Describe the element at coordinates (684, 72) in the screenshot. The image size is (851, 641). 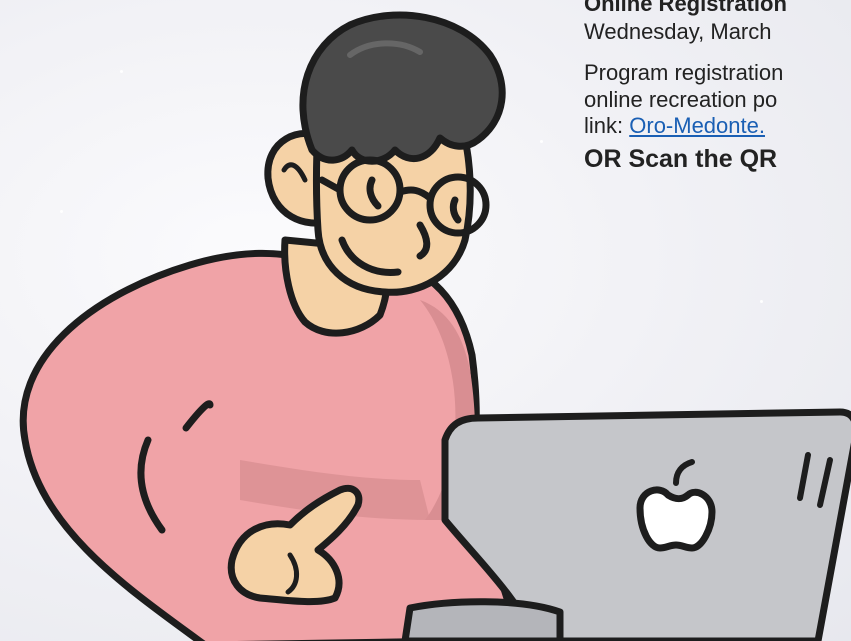
I see `registration-body-line: Program registration` at that location.